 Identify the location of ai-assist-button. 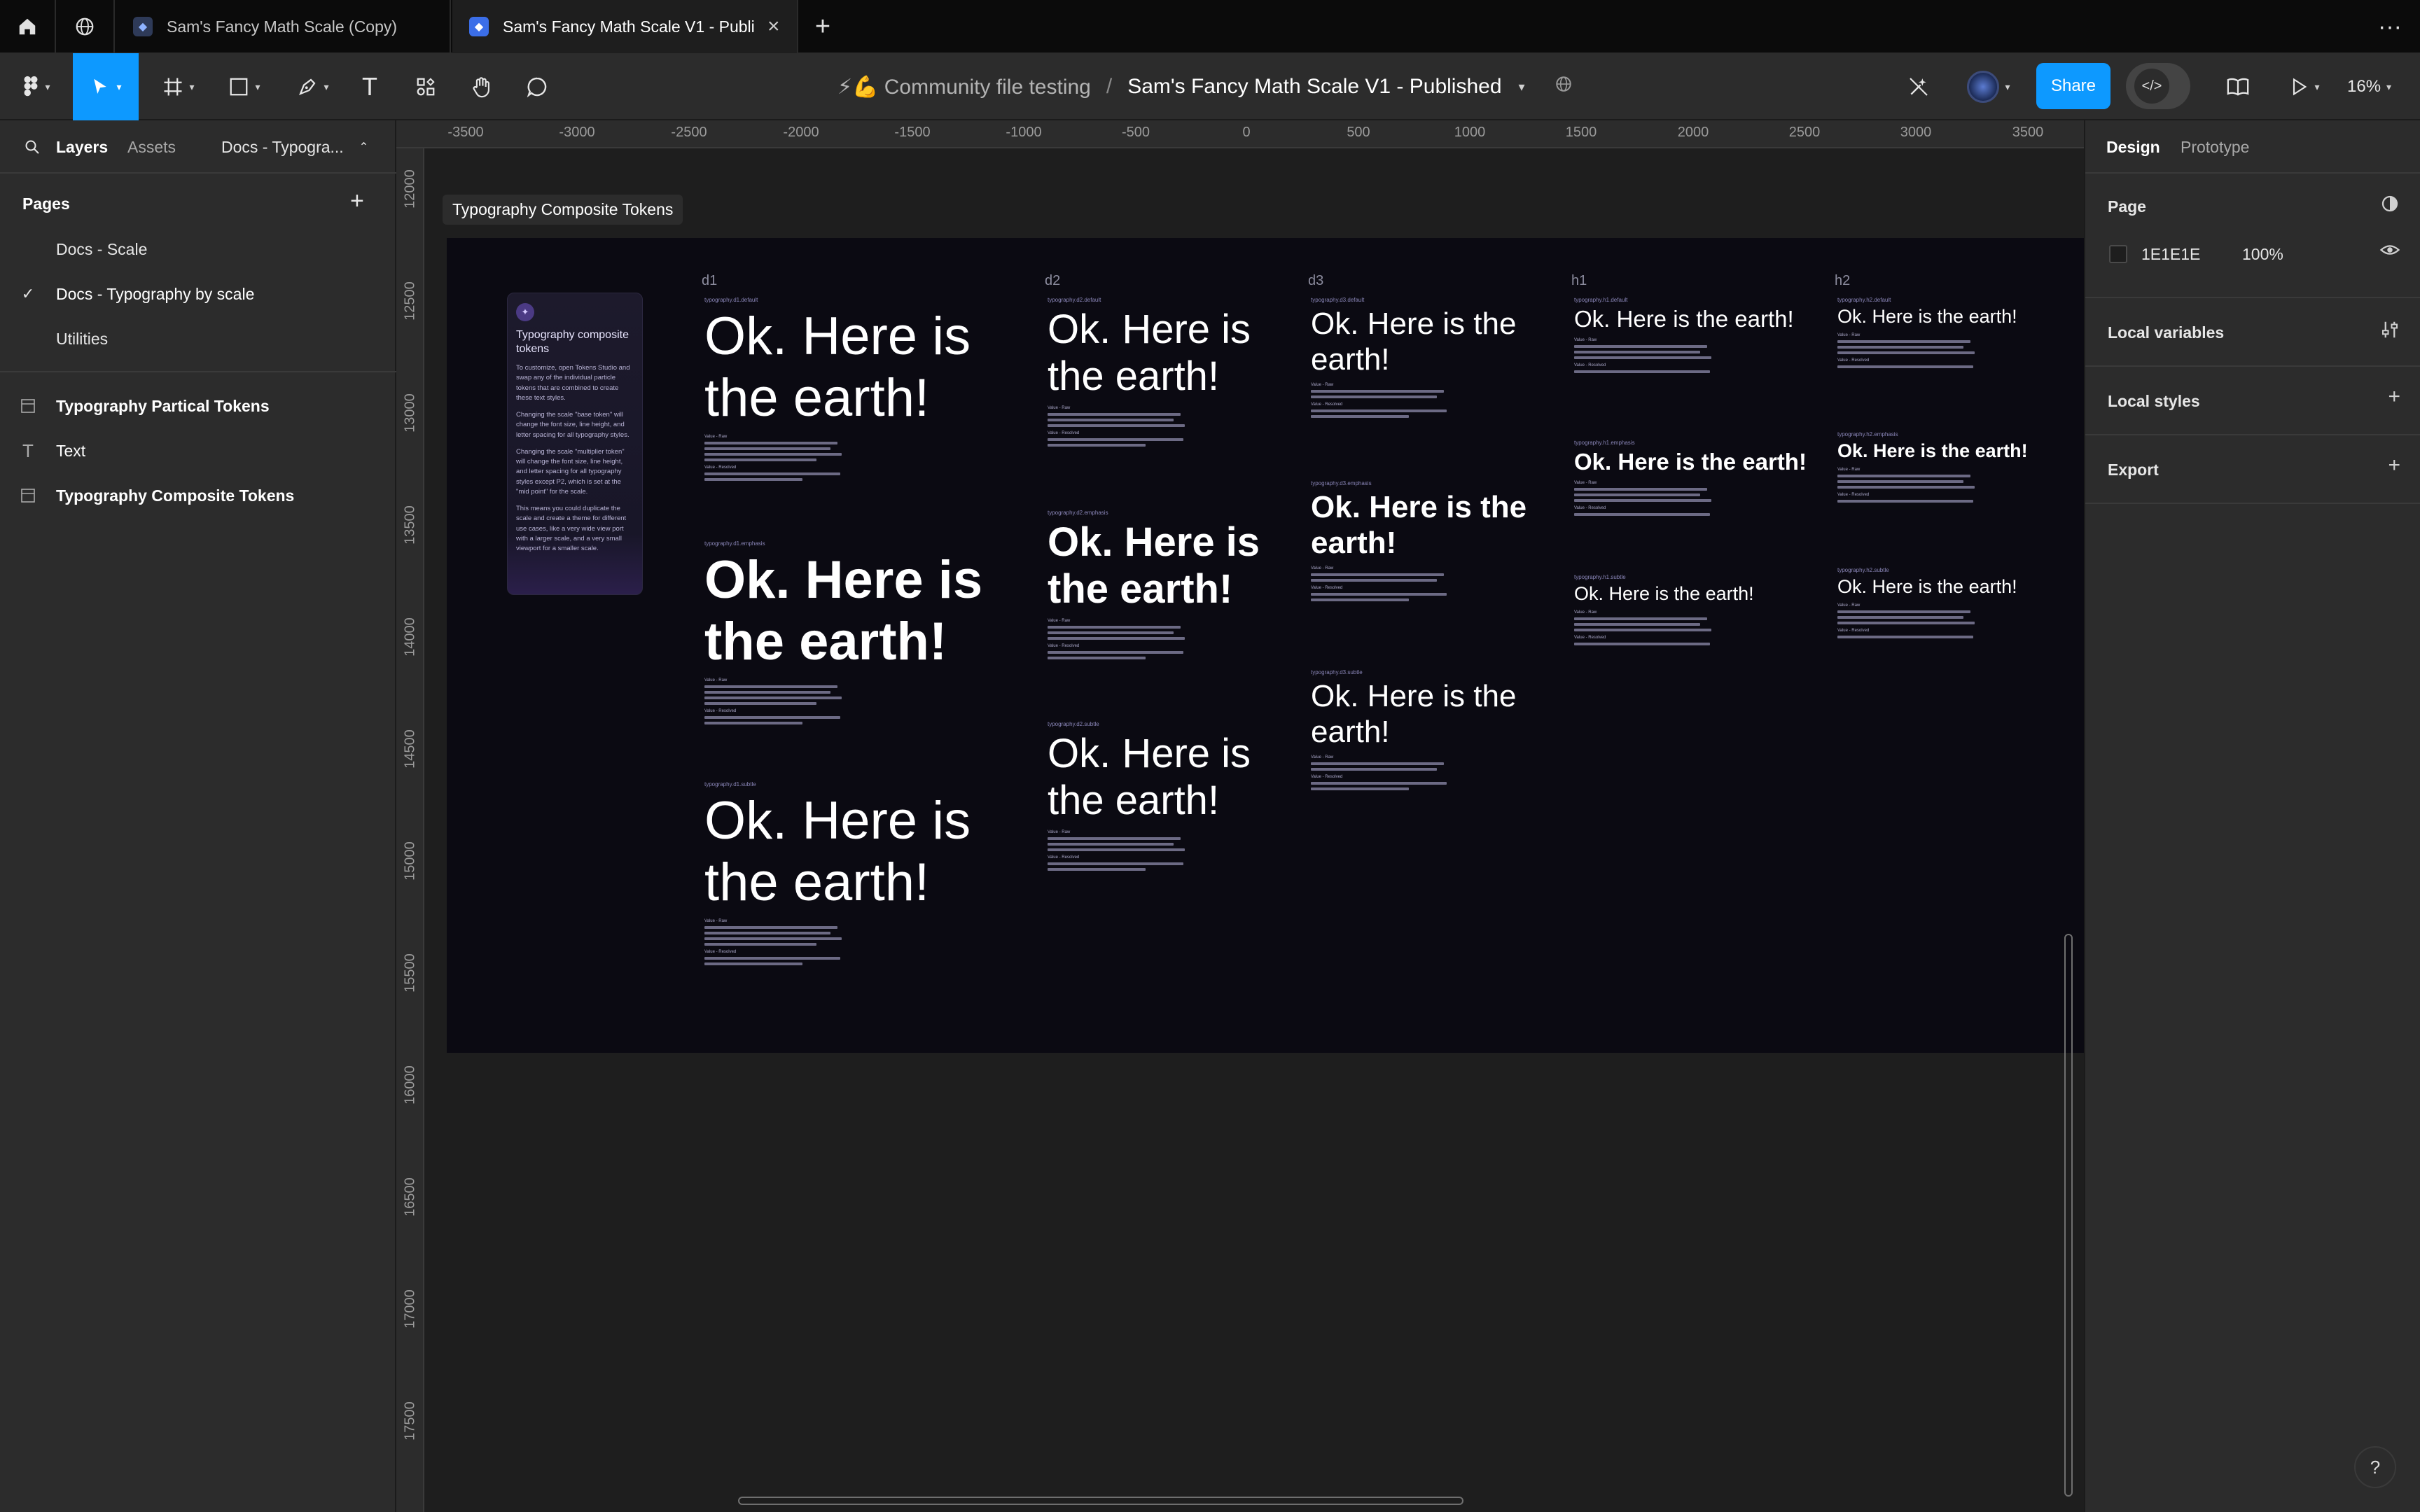
(1918, 86).